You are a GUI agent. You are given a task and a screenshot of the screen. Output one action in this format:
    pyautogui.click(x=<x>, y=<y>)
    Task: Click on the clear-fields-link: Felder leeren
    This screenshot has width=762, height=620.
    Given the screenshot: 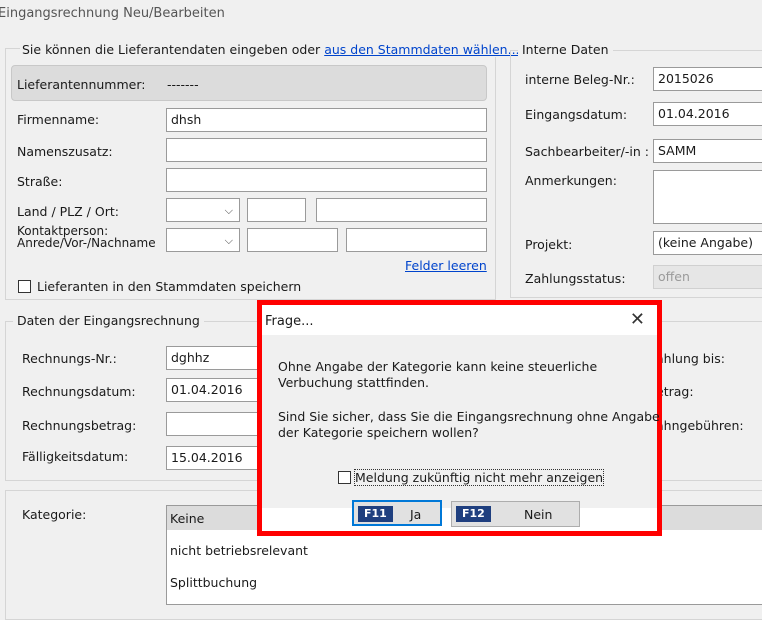 What is the action you would take?
    pyautogui.click(x=446, y=265)
    